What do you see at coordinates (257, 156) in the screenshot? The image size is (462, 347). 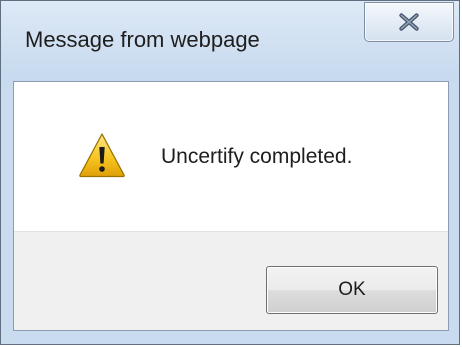 I see `message-text: Uncertify completed.` at bounding box center [257, 156].